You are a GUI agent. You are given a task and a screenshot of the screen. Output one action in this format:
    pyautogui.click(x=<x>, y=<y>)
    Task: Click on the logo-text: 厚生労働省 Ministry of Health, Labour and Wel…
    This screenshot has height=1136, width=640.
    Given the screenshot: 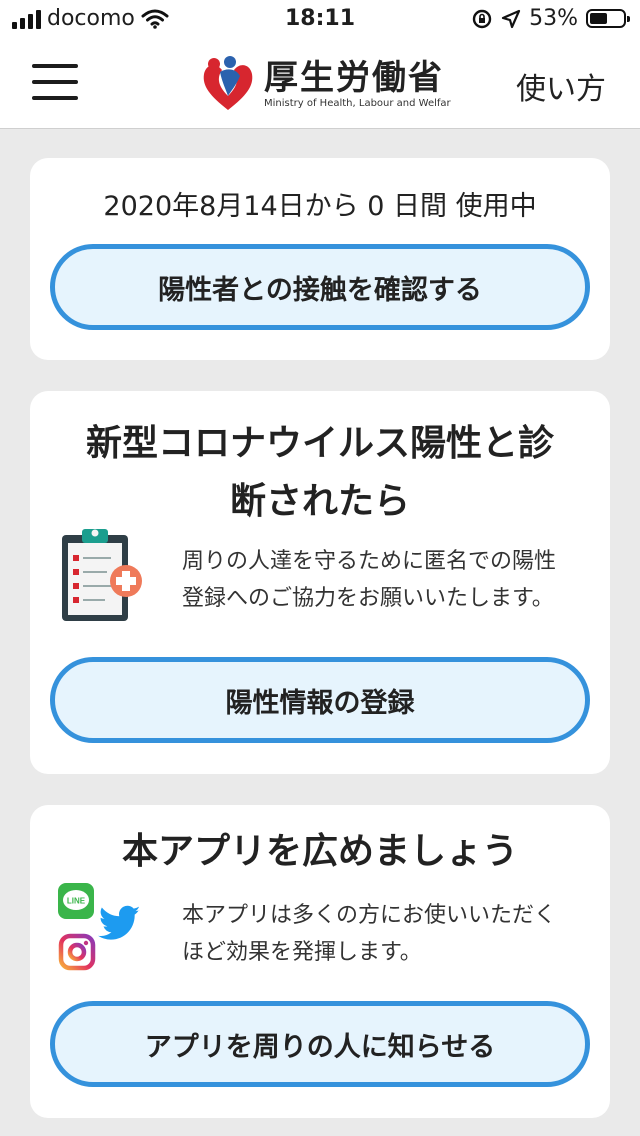 What is the action you would take?
    pyautogui.click(x=357, y=84)
    